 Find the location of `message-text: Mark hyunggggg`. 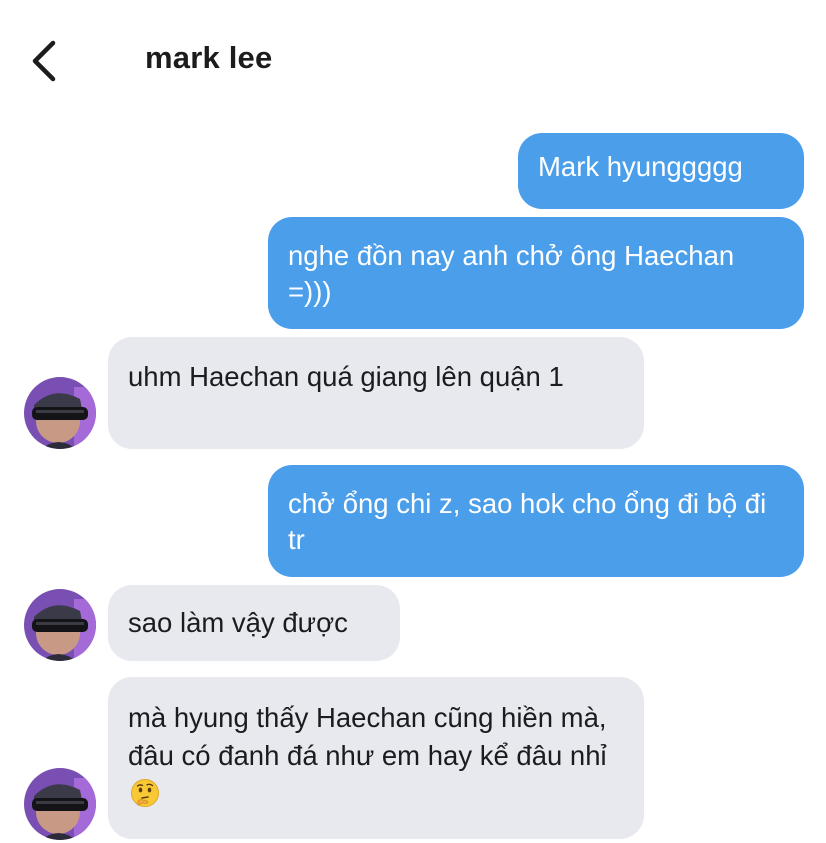

message-text: Mark hyunggggg is located at coordinates (640, 166).